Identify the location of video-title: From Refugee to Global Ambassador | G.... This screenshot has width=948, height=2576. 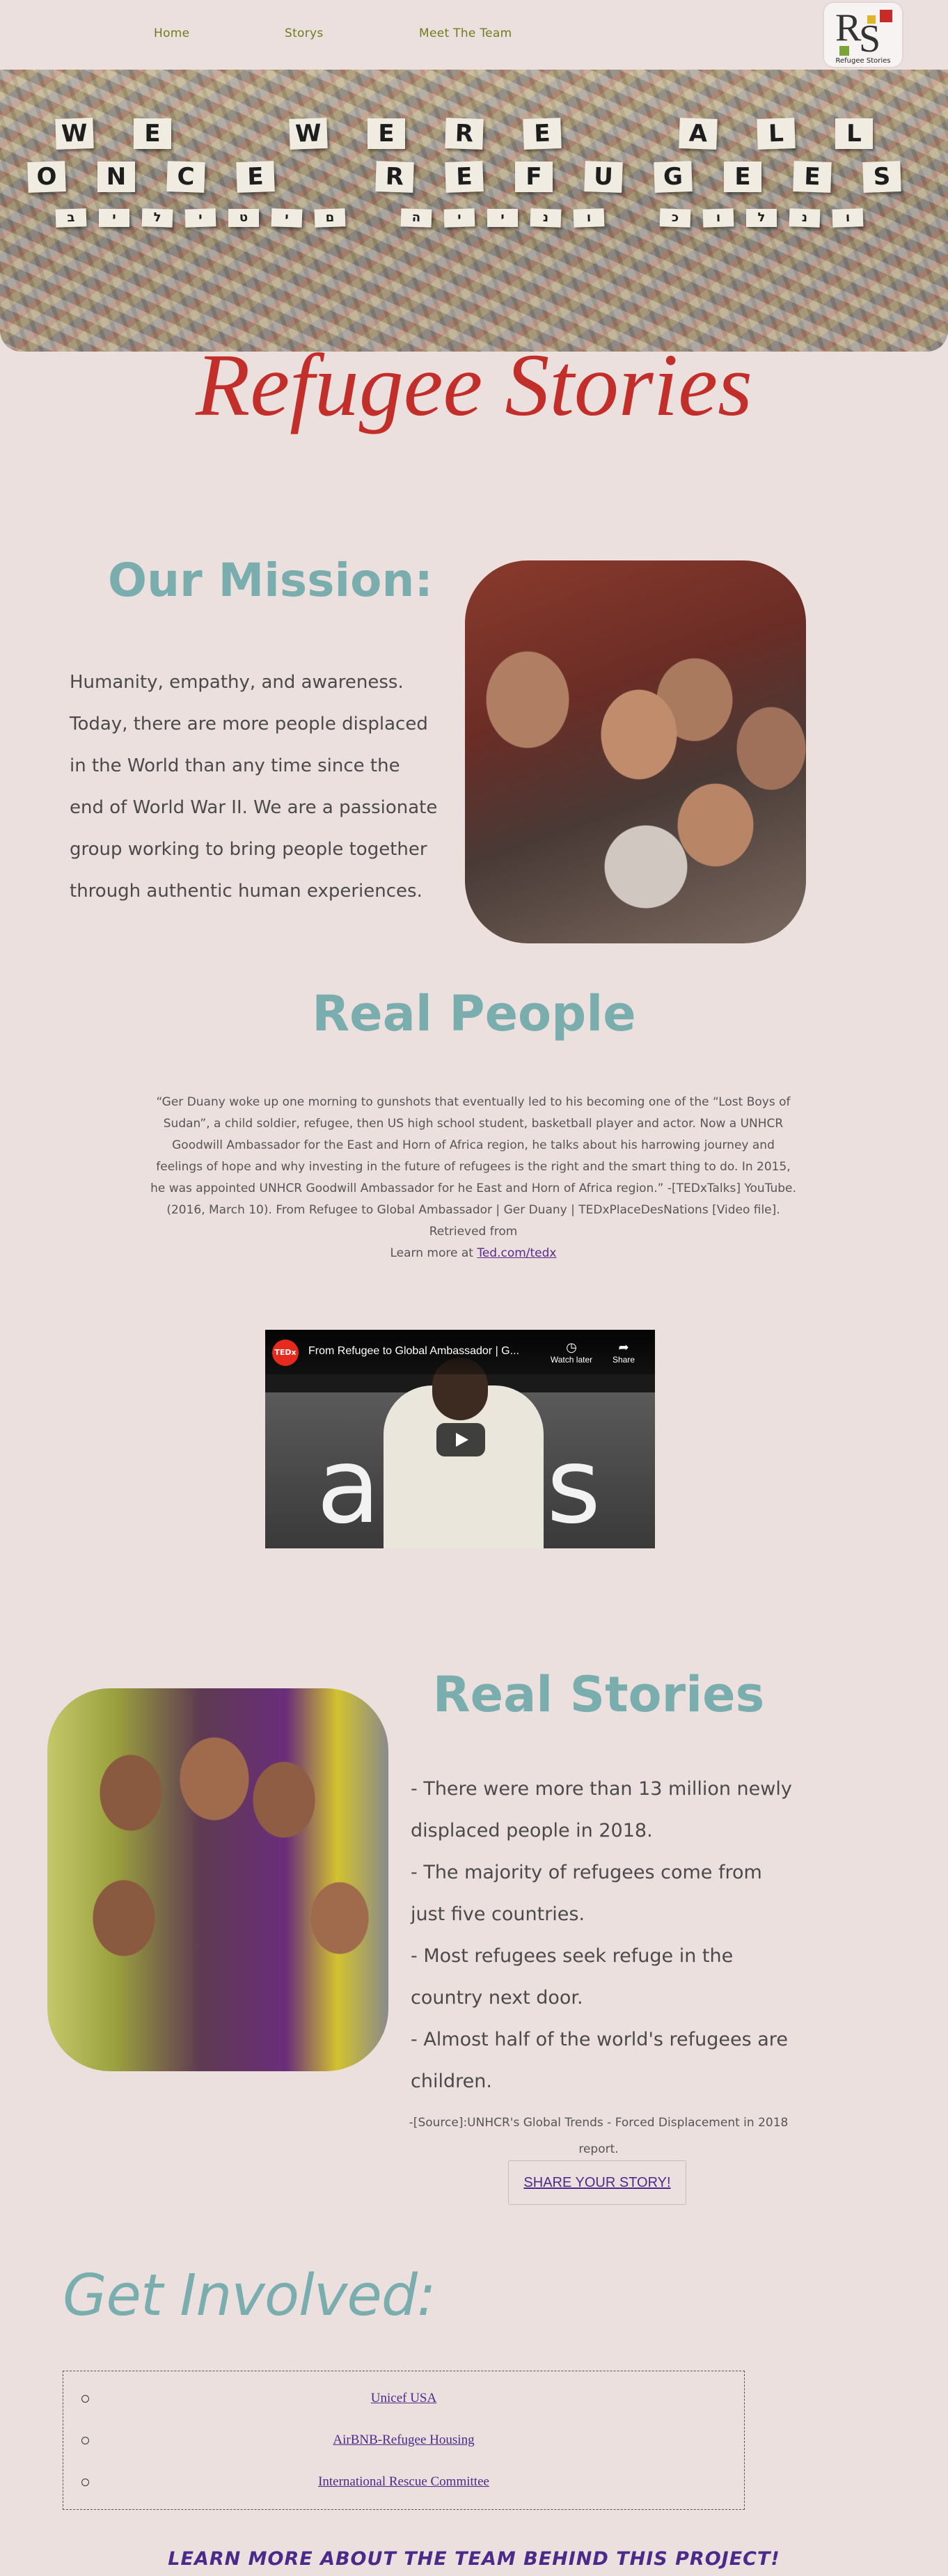
(414, 1351).